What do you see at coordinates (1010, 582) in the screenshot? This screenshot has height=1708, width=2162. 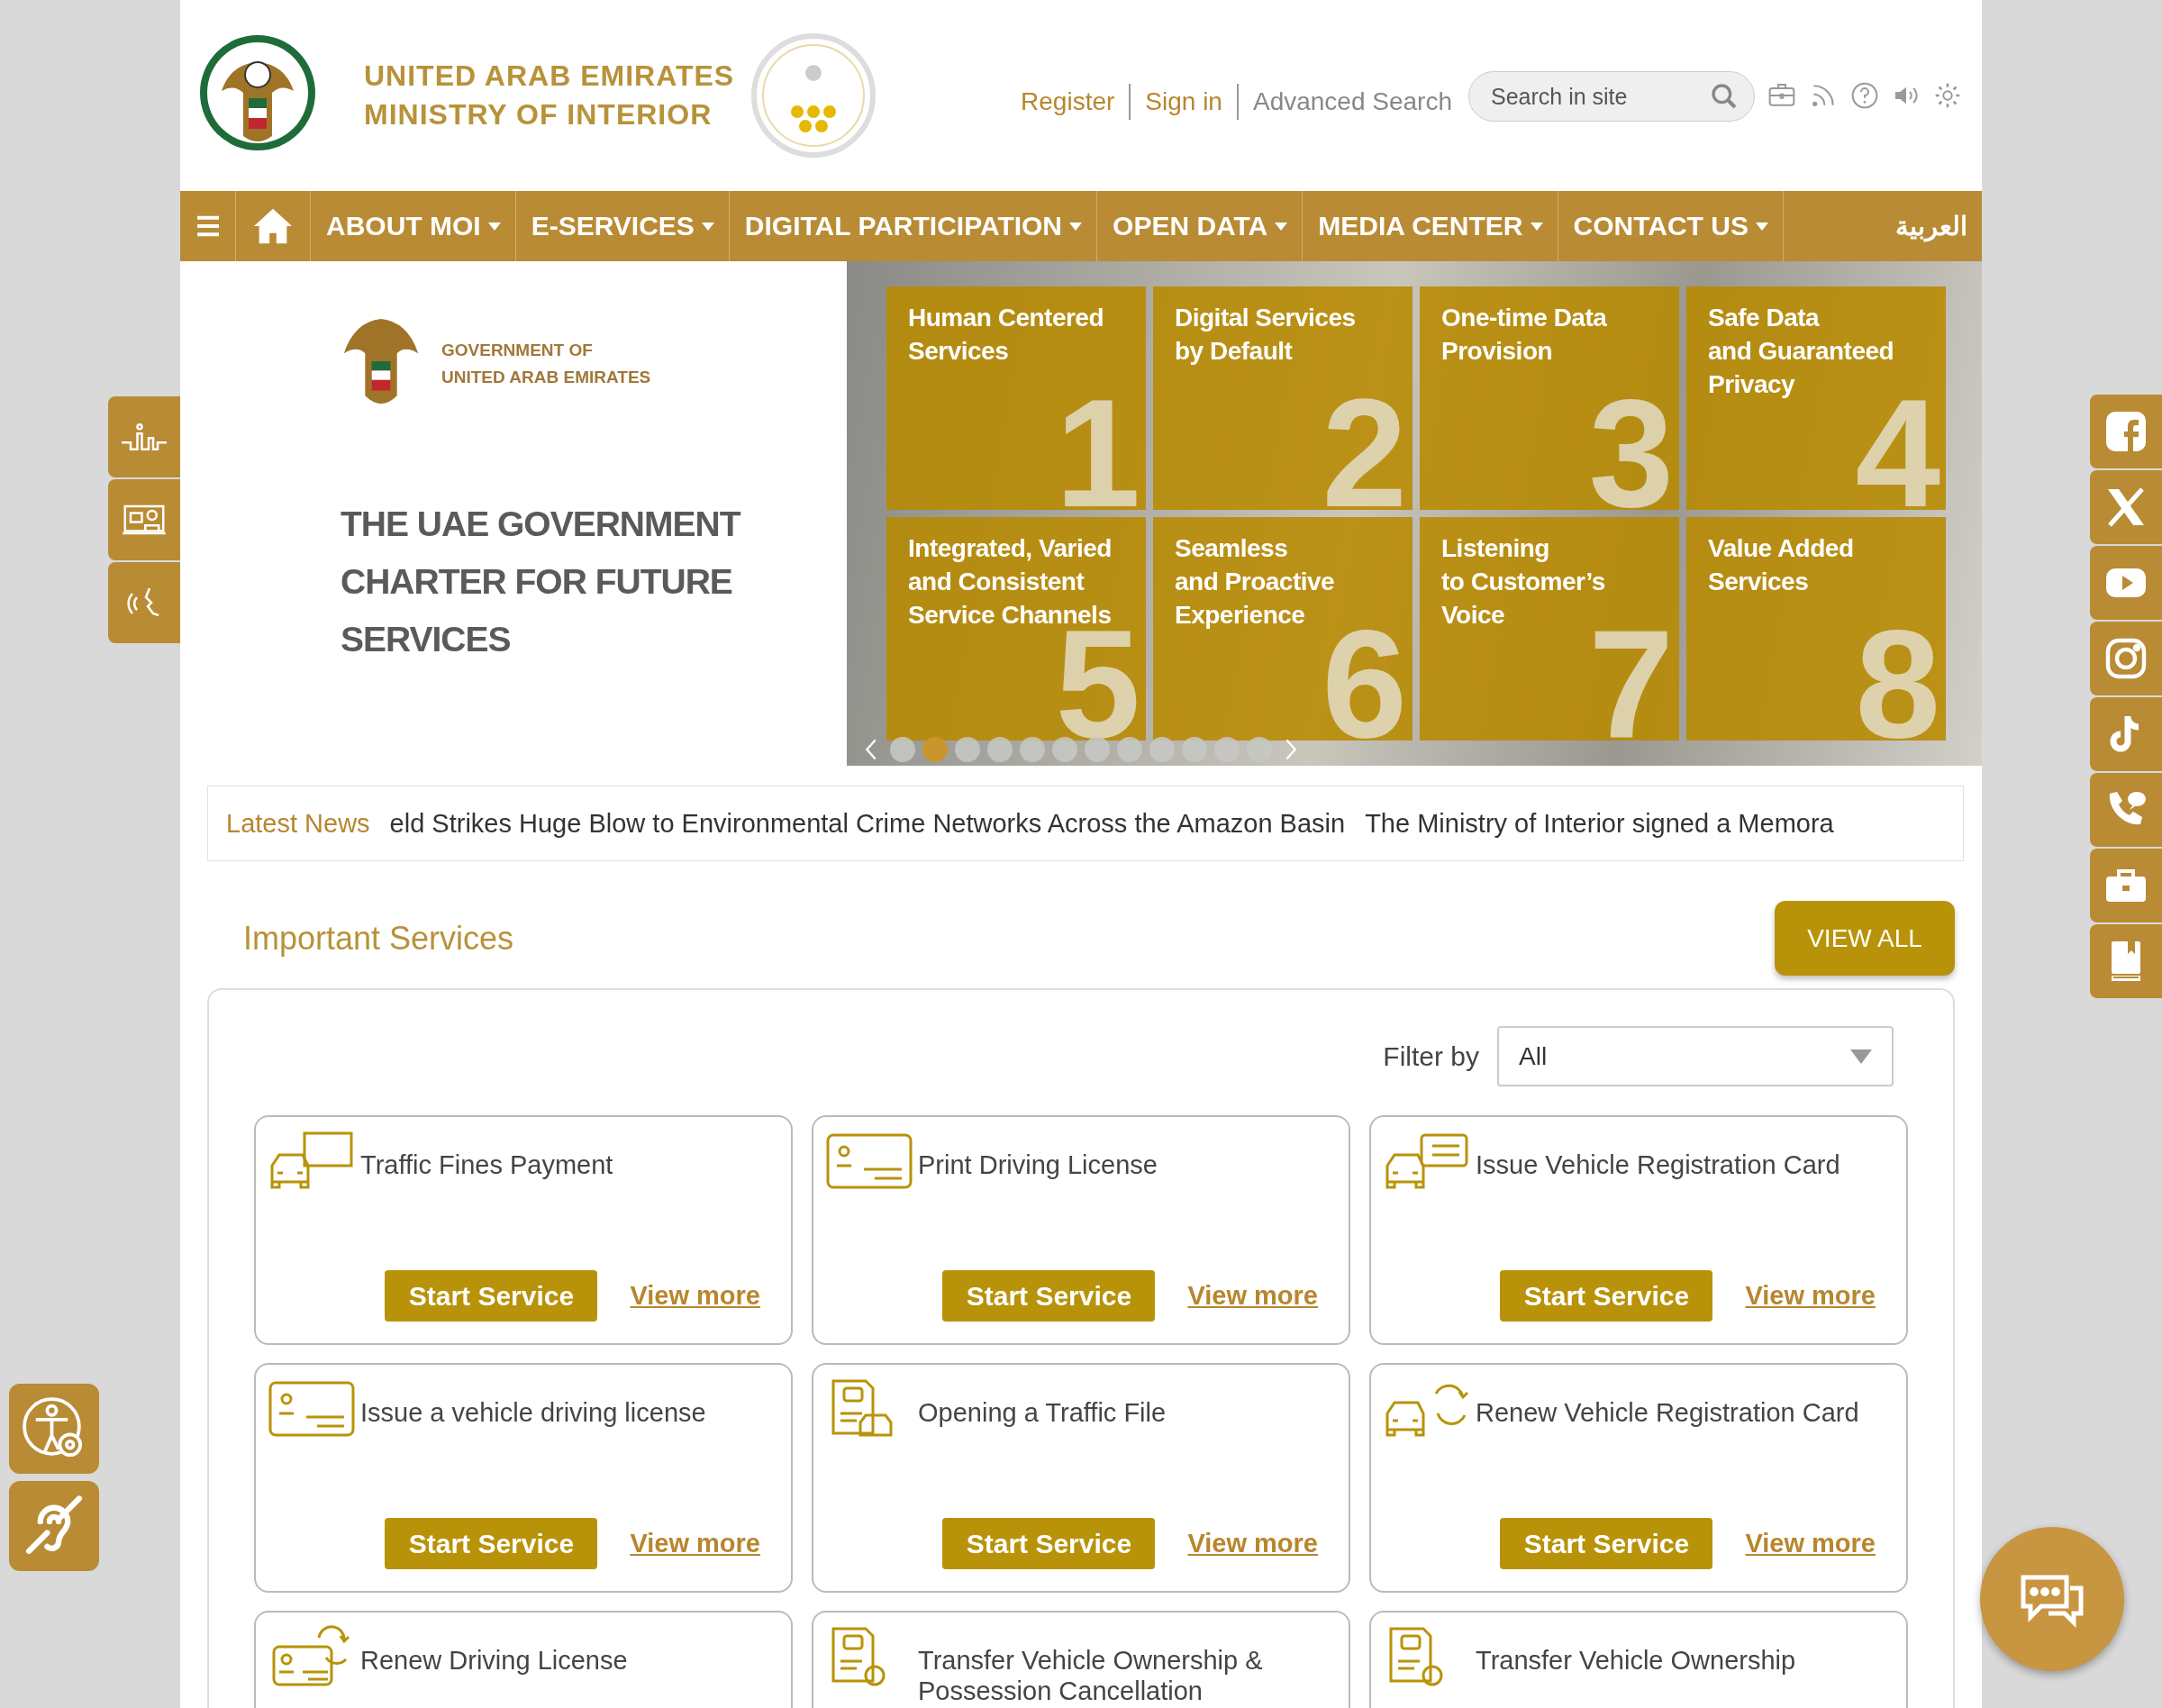 I see `tile-title: Integrated, Varied and Consistent Service Channels` at bounding box center [1010, 582].